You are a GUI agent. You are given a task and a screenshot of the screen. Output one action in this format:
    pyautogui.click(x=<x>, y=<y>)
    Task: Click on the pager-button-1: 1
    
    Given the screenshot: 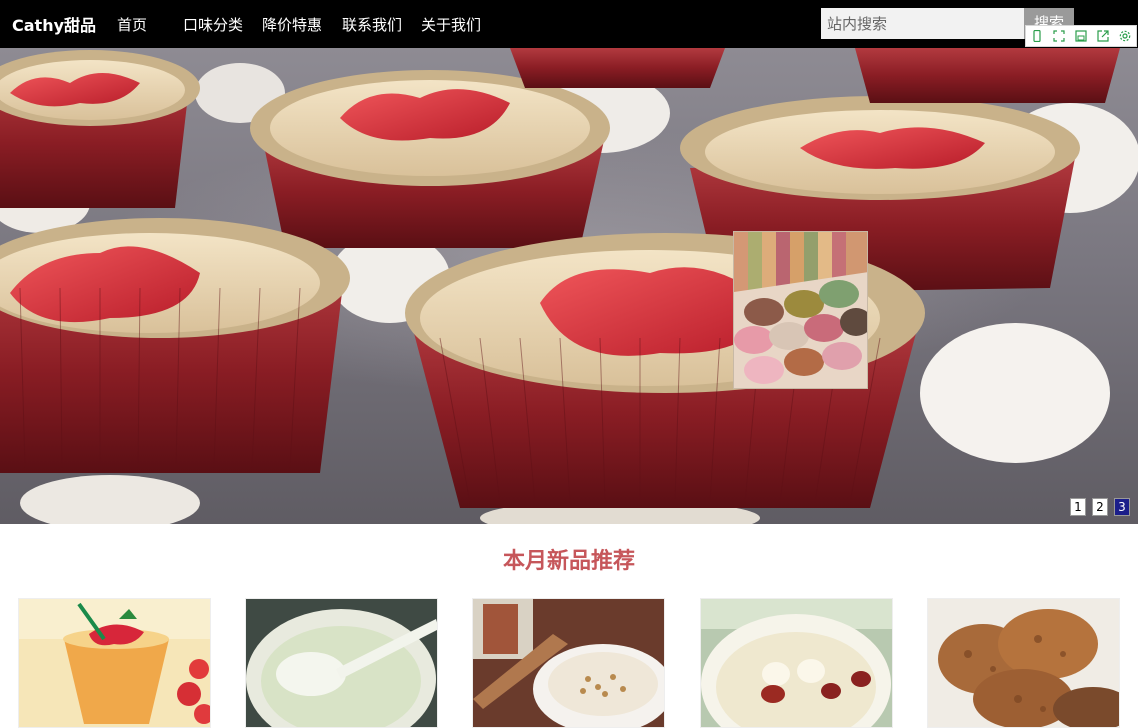 What is the action you would take?
    pyautogui.click(x=1078, y=507)
    